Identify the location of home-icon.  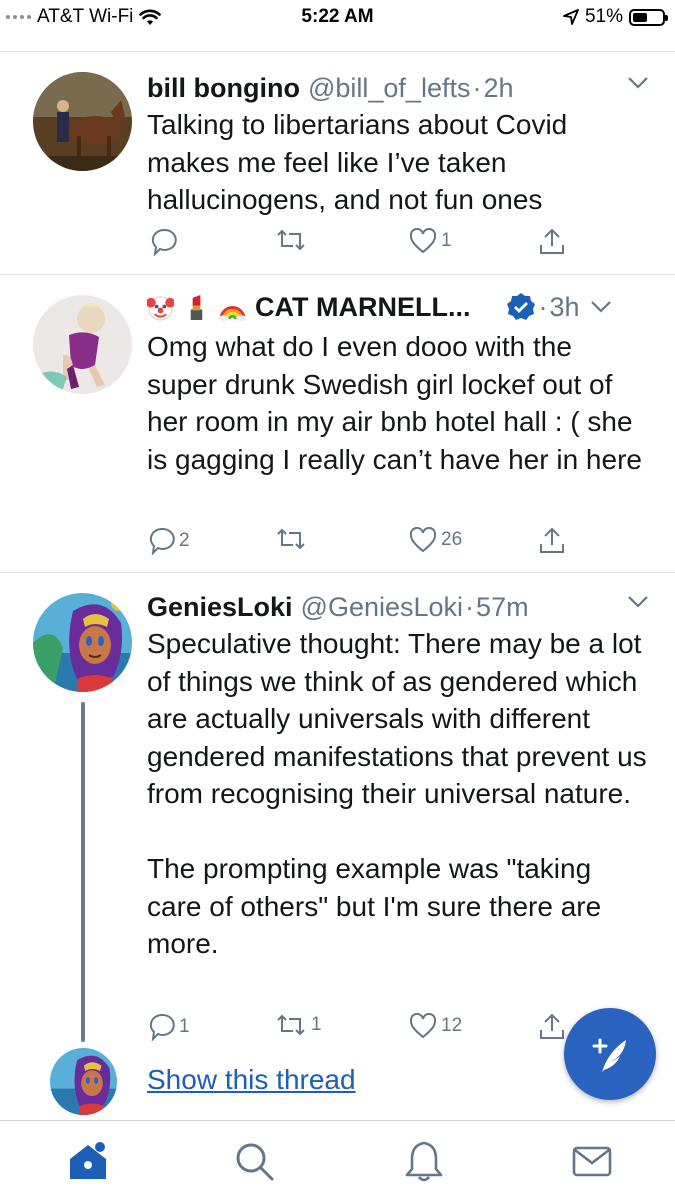
(88, 1160).